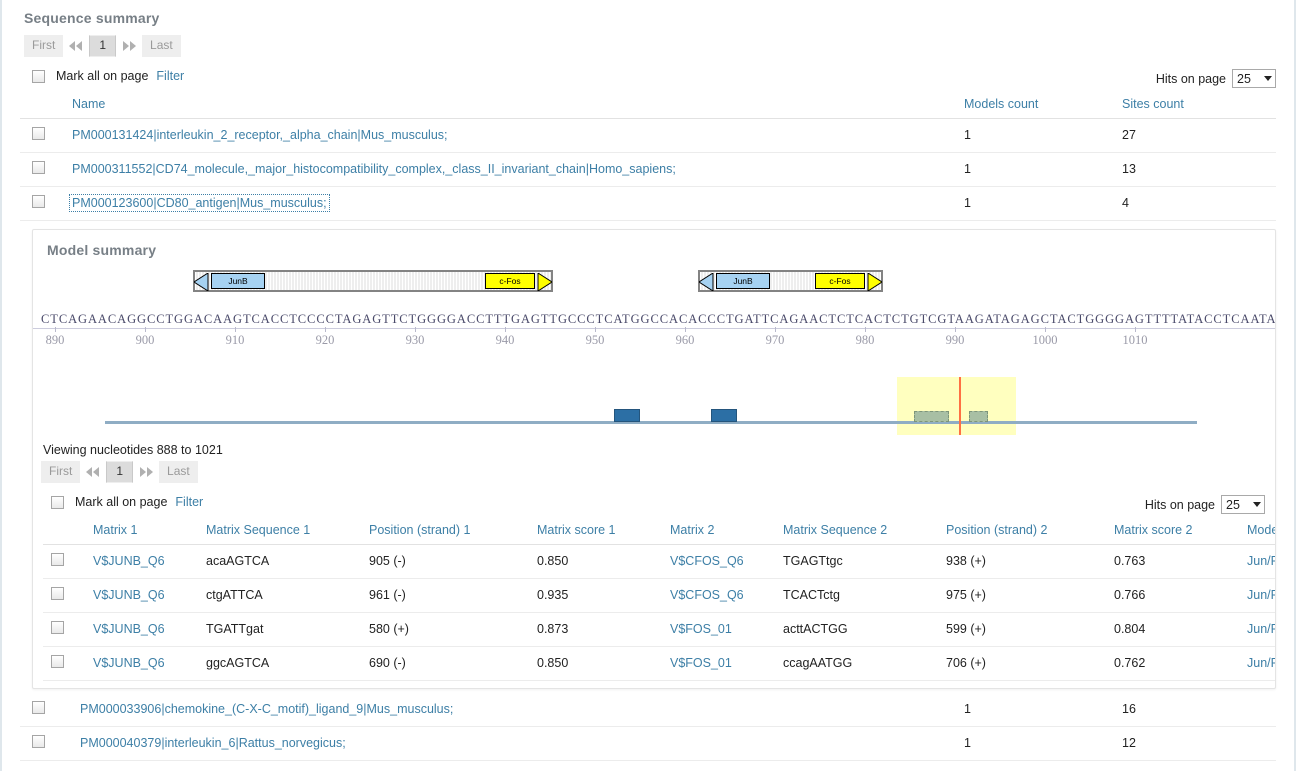 This screenshot has height=771, width=1296. Describe the element at coordinates (510, 281) in the screenshot. I see `tf-label-cfos-1: c-Fos` at that location.